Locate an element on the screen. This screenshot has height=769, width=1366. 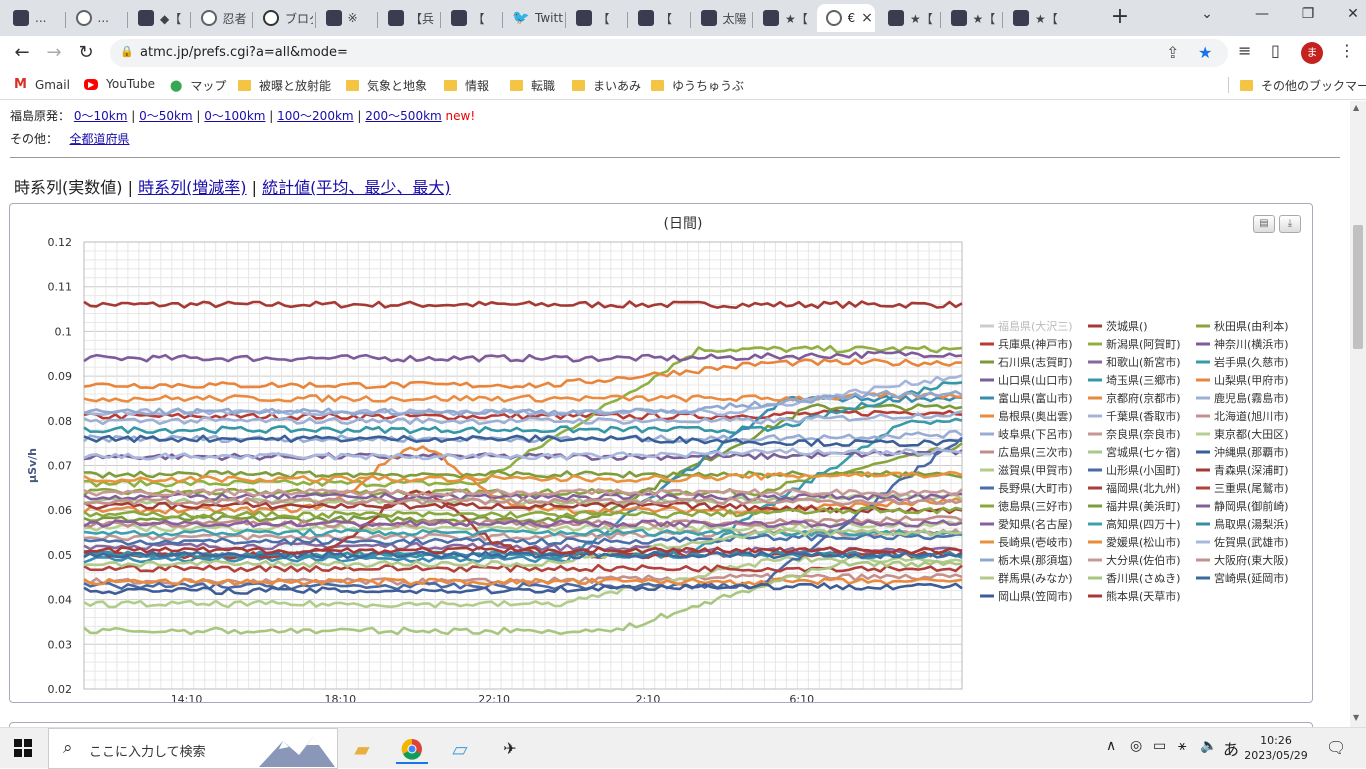
legend-item: 群馬県(みなか) is located at coordinates (1035, 578).